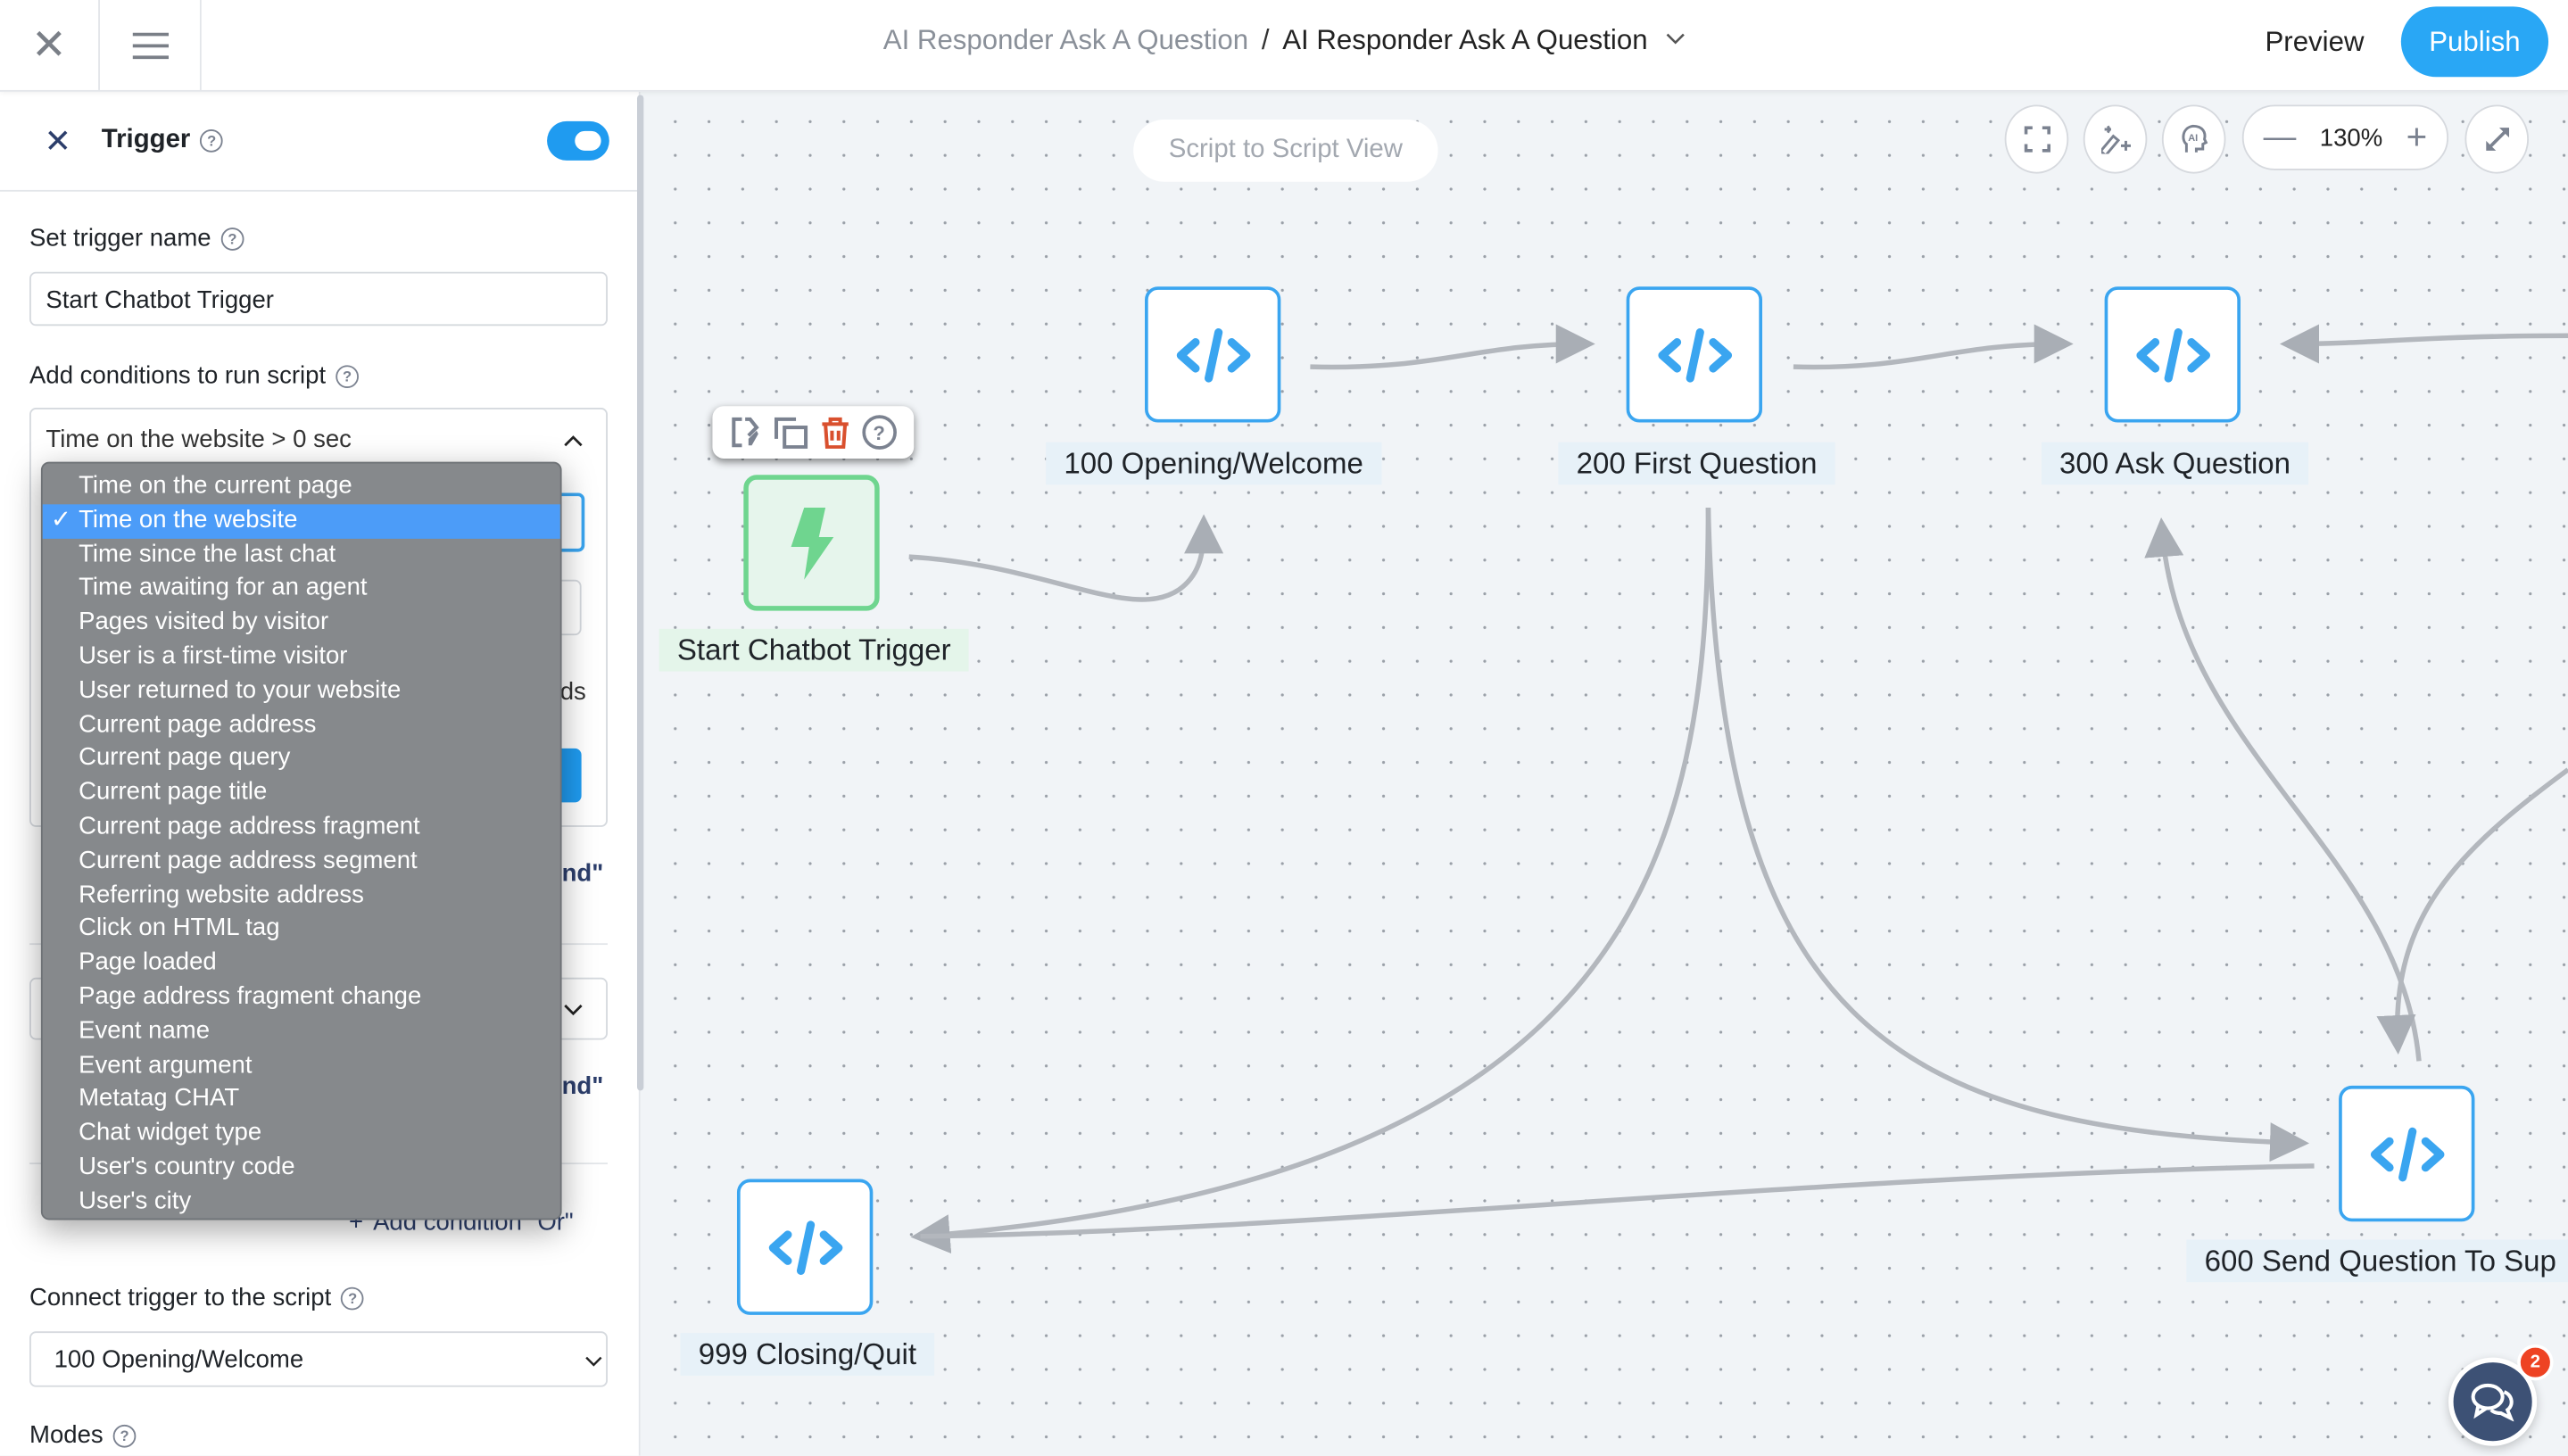 This screenshot has width=2568, height=1456. Describe the element at coordinates (301, 521) in the screenshot. I see `dropdown-option: ✓ Time on the website` at that location.